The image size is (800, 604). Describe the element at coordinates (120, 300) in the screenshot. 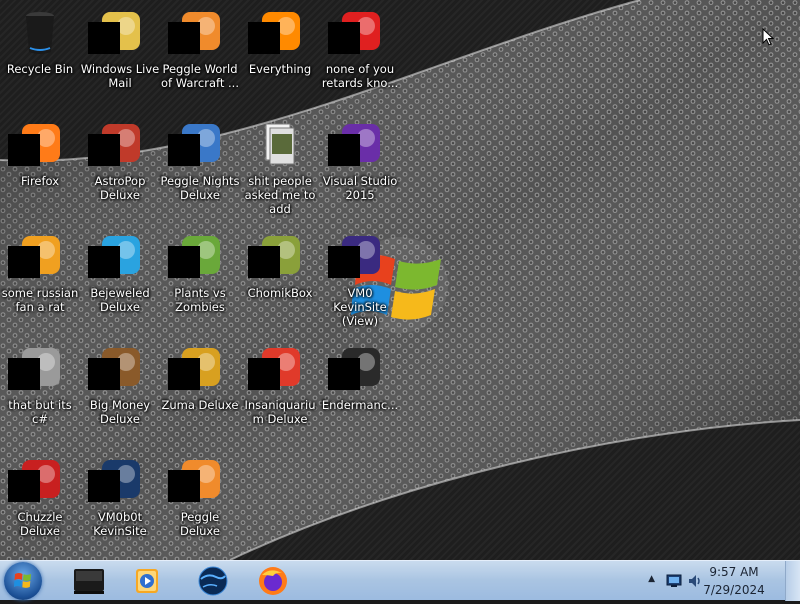

I see `desktop-icon-label: Bejeweled Deluxe` at that location.